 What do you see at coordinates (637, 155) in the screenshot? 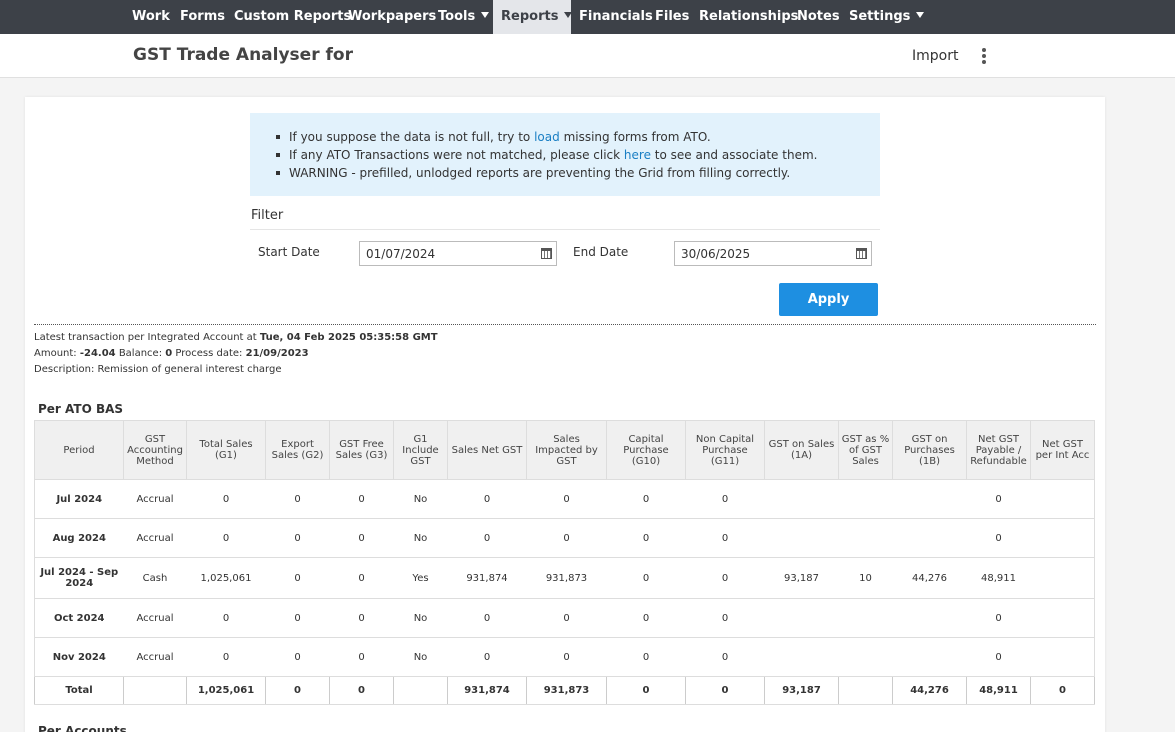
I see `here-link: here` at bounding box center [637, 155].